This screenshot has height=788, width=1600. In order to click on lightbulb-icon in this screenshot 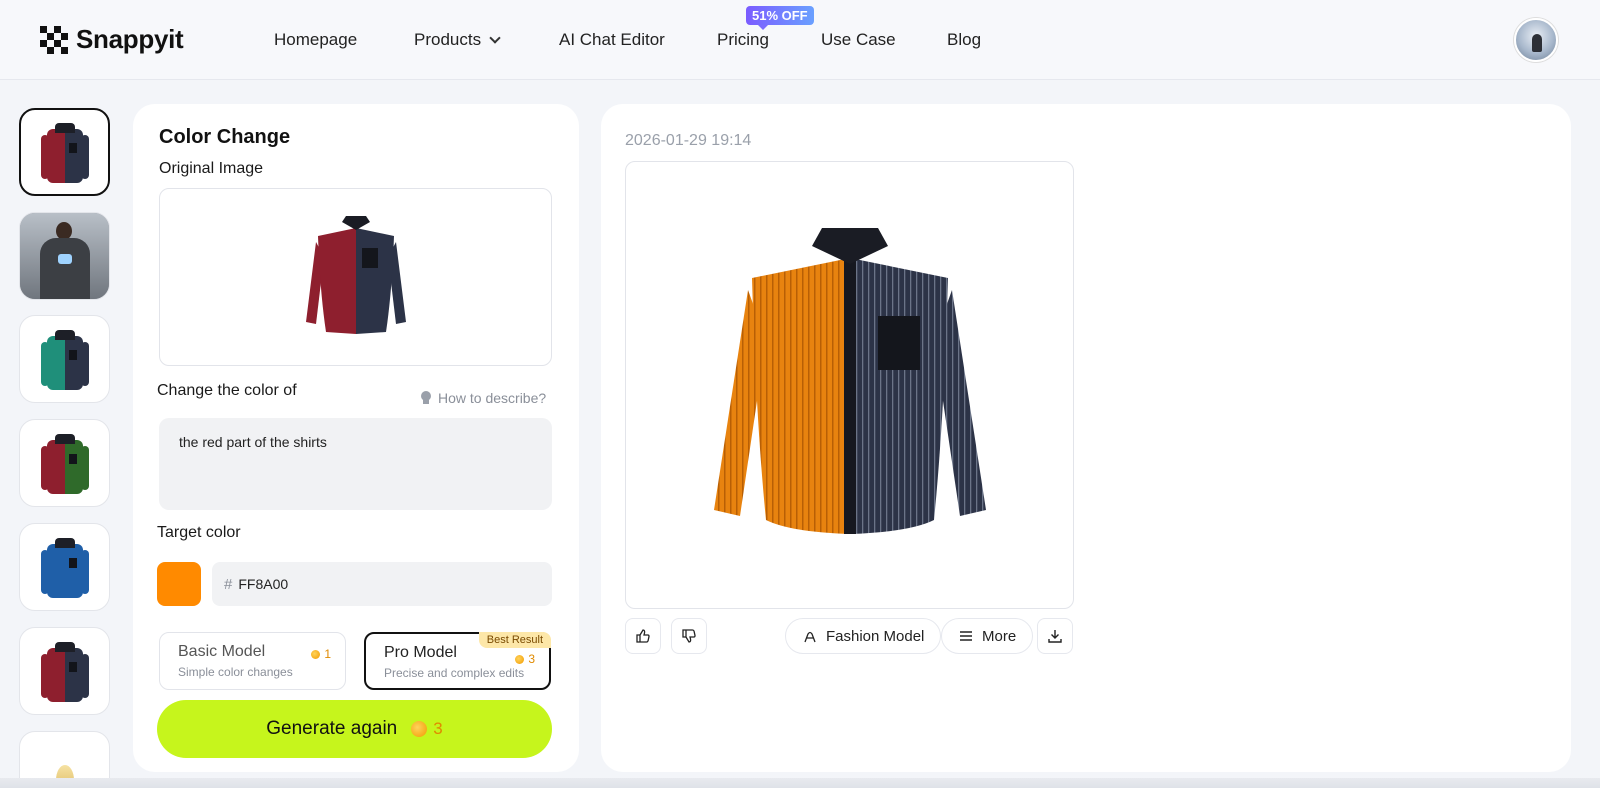, I will do `click(426, 398)`.